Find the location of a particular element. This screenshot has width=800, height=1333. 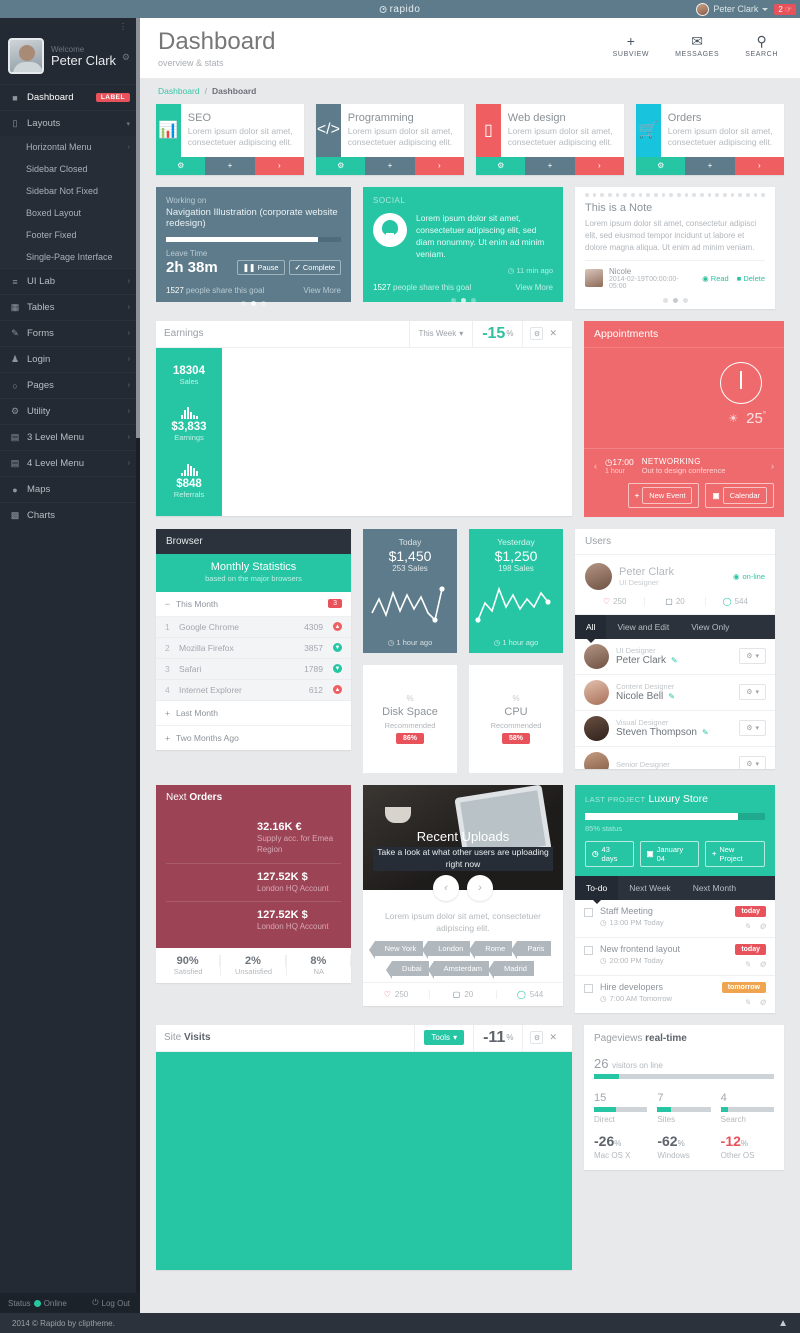

table-row: 2 Mozilla Firefox 3857 ▼ is located at coordinates (253, 648).